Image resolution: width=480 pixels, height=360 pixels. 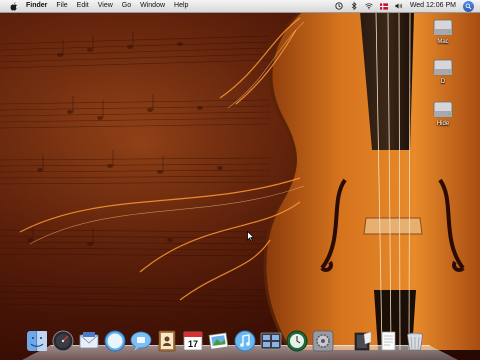 What do you see at coordinates (83, 6) in the screenshot?
I see `menu-edit: Edit` at bounding box center [83, 6].